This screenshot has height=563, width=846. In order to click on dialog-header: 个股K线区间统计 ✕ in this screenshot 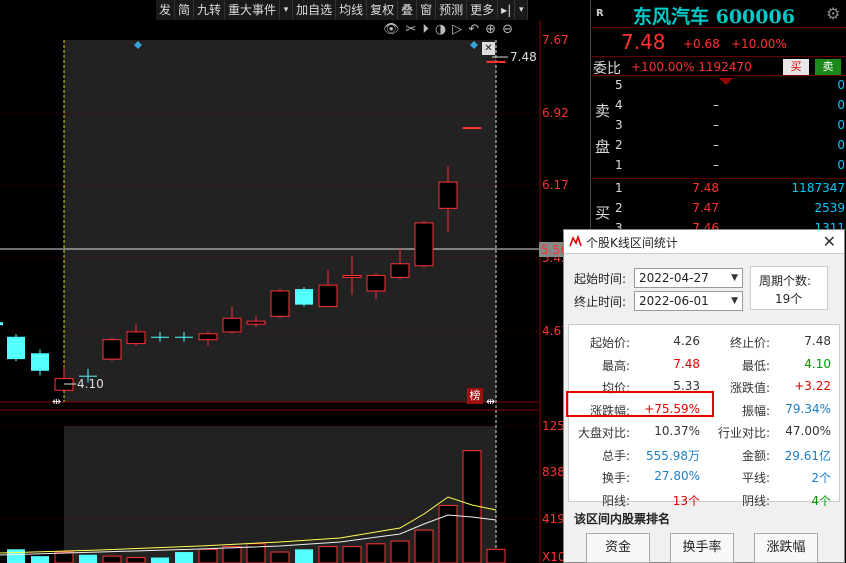, I will do `click(704, 242)`.